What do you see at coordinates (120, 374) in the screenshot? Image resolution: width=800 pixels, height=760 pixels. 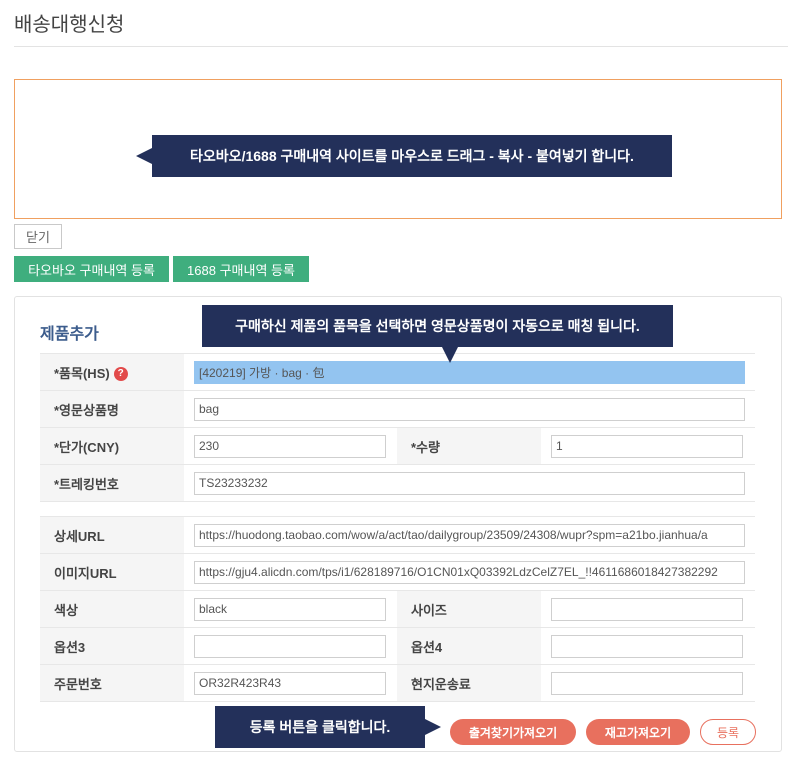 I see `help-icon: ?` at bounding box center [120, 374].